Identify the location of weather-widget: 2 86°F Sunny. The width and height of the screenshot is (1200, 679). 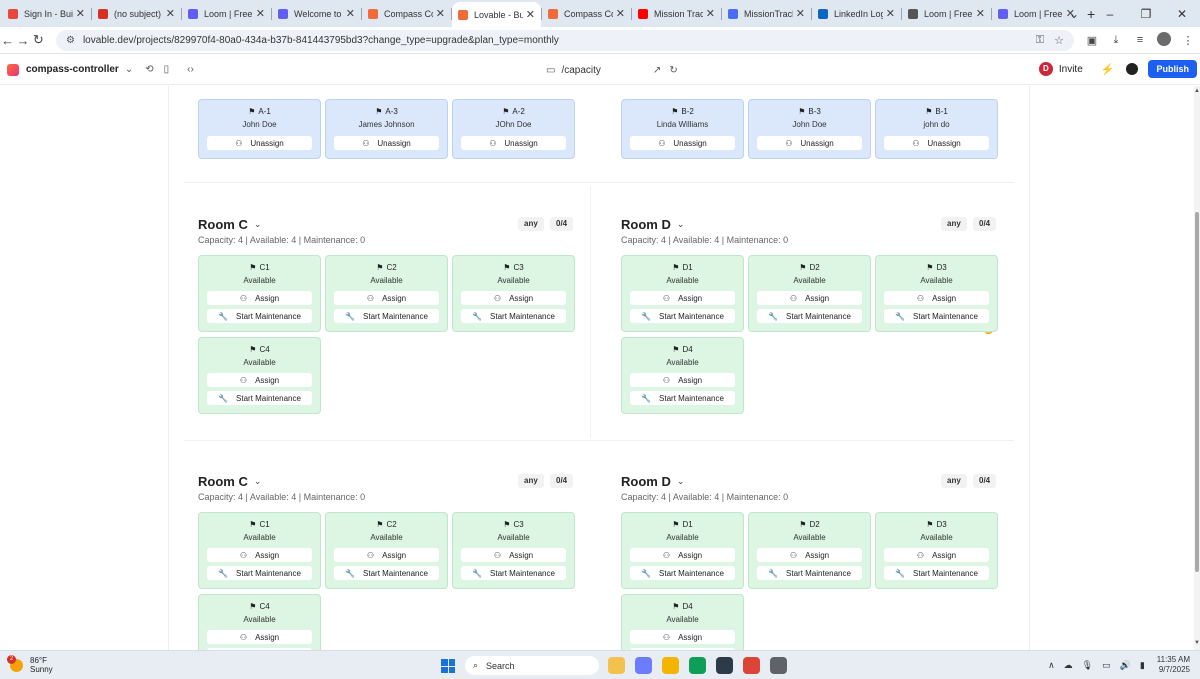
(30, 664).